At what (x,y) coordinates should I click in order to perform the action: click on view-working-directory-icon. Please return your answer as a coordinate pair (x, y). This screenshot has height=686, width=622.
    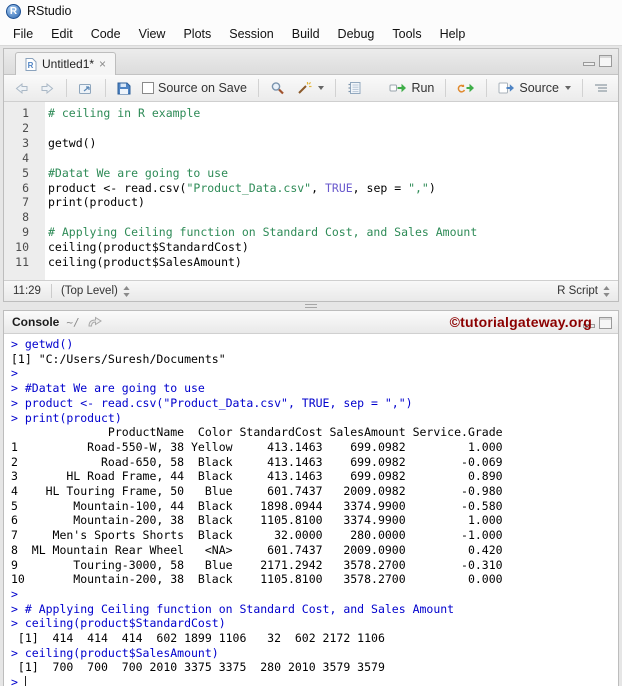
    Looking at the image, I should click on (95, 322).